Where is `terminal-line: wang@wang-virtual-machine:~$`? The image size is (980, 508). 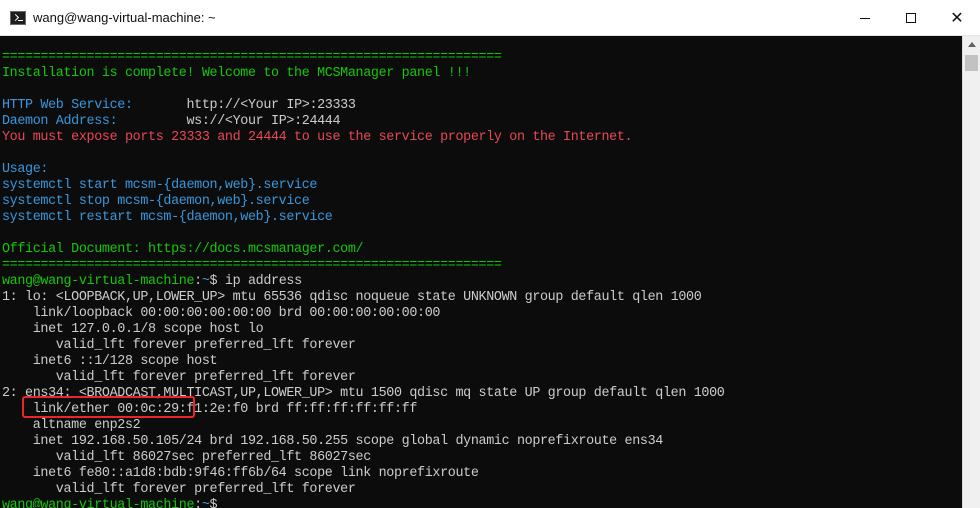 terminal-line: wang@wang-virtual-machine:~$ is located at coordinates (482, 503).